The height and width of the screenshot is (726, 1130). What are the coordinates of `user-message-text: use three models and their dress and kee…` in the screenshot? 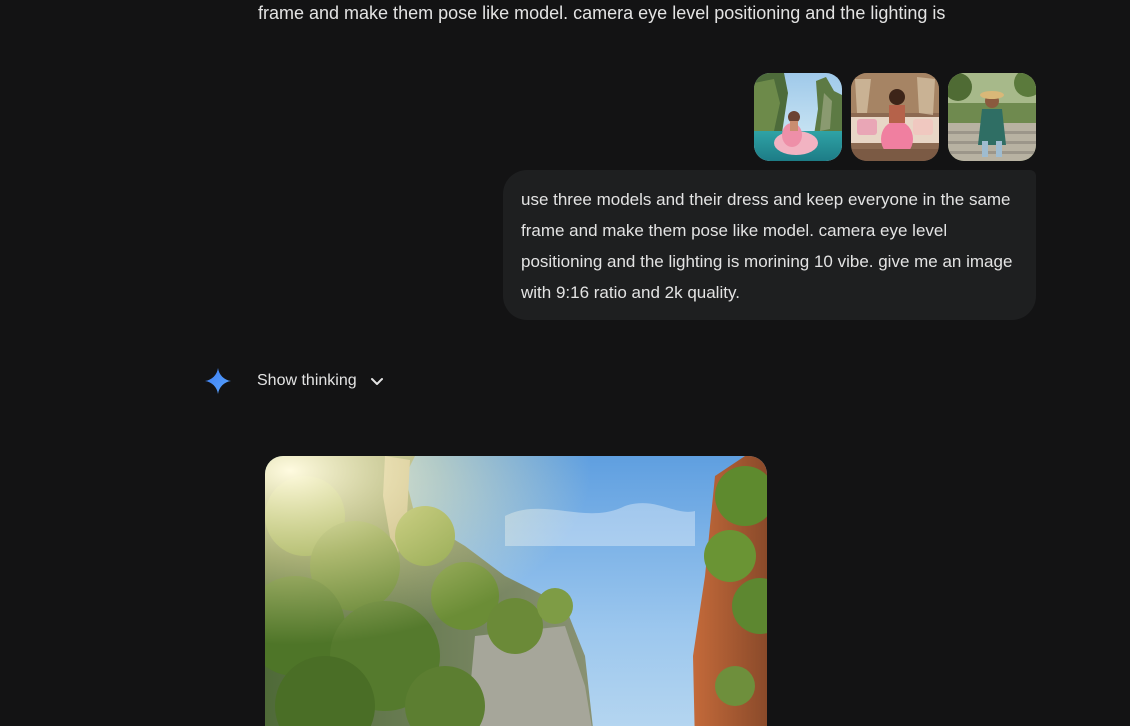 It's located at (767, 246).